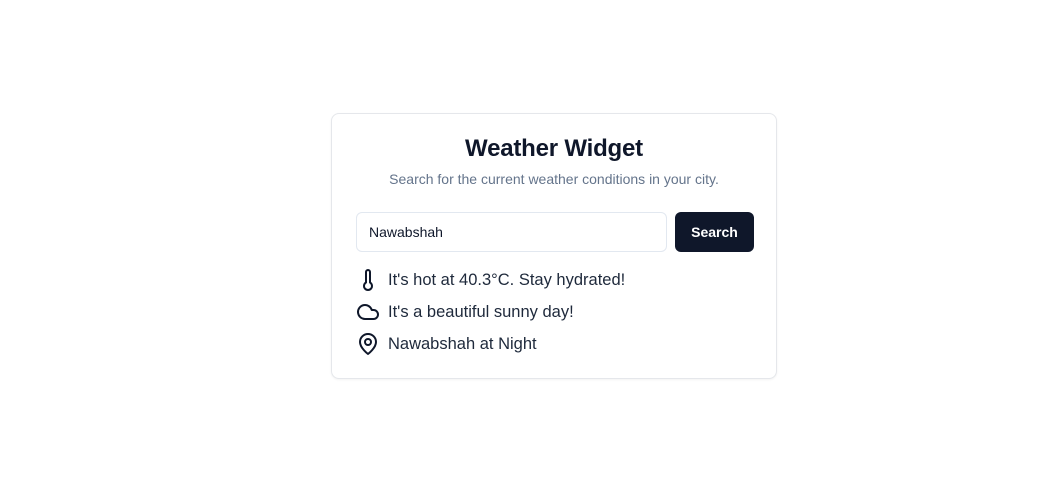  Describe the element at coordinates (462, 343) in the screenshot. I see `location-text: Nawabshah at Night` at that location.